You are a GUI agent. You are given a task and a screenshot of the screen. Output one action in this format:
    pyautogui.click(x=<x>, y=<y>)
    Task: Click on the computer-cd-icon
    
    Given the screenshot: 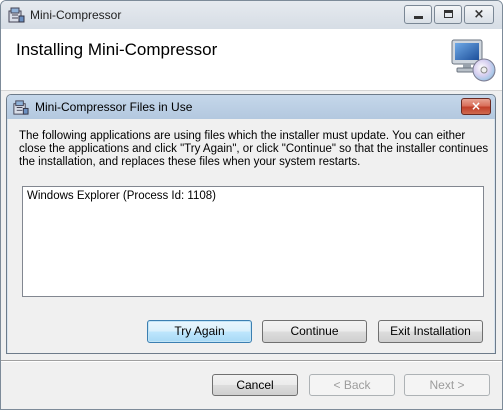 What is the action you would take?
    pyautogui.click(x=473, y=60)
    